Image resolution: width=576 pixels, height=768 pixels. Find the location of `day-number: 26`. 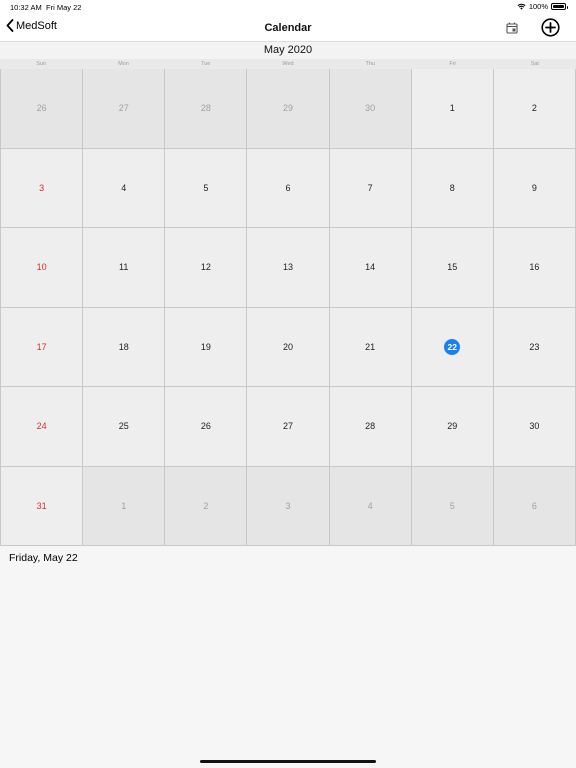

day-number: 26 is located at coordinates (205, 426).